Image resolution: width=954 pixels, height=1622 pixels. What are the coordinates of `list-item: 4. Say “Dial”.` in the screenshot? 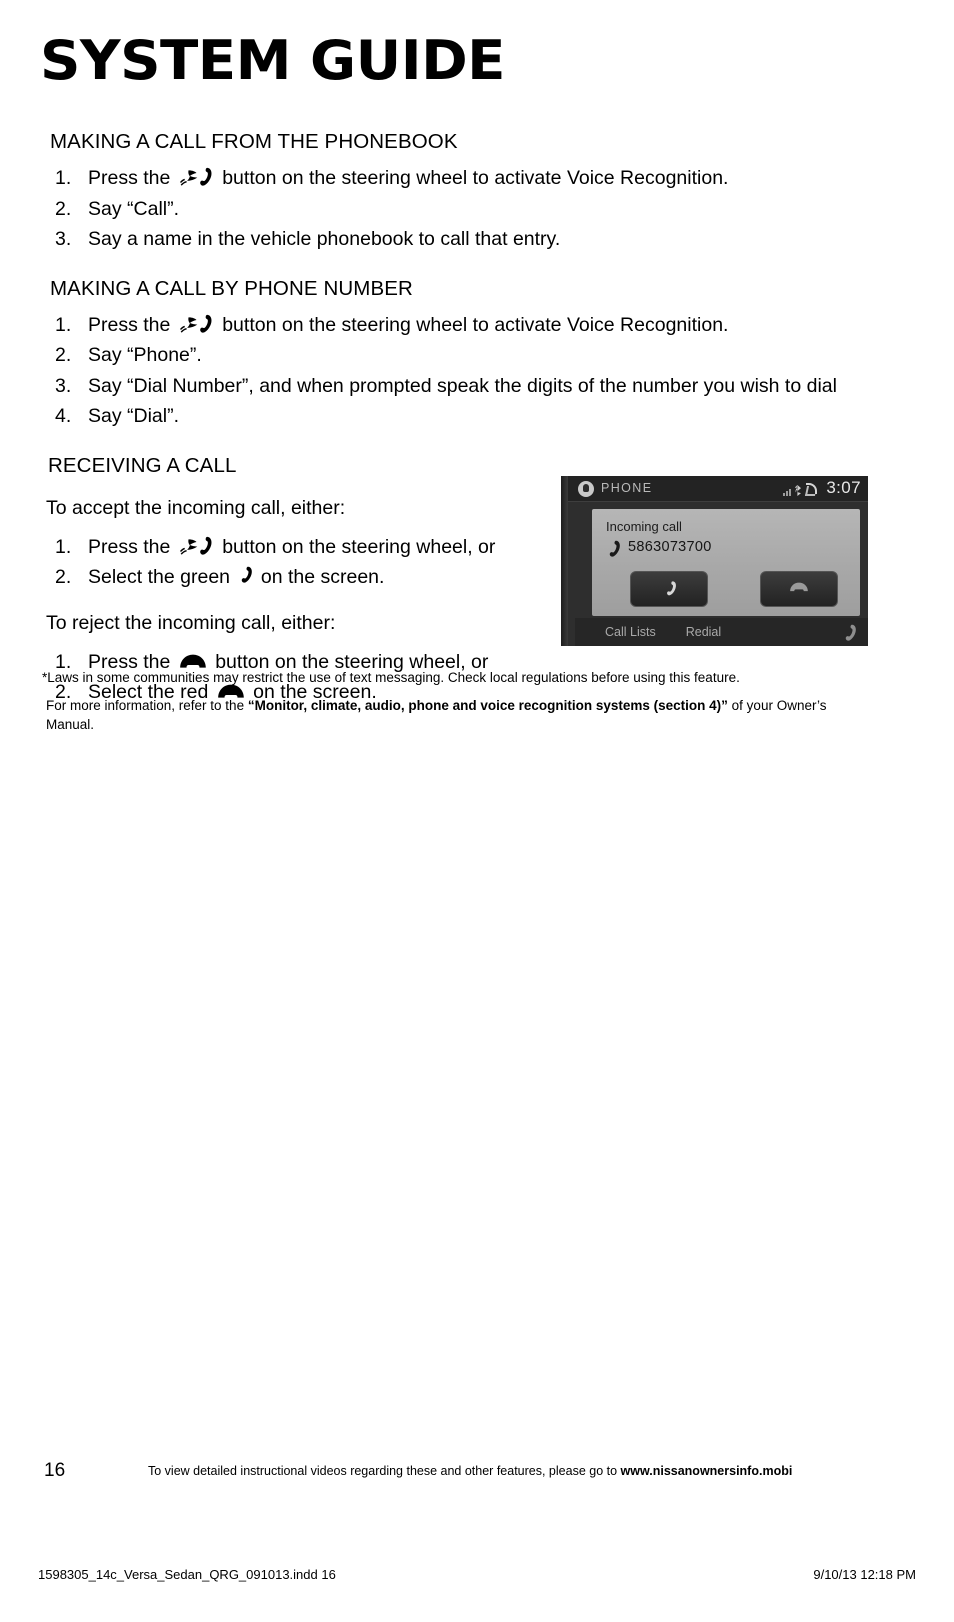 It's located at (477, 416).